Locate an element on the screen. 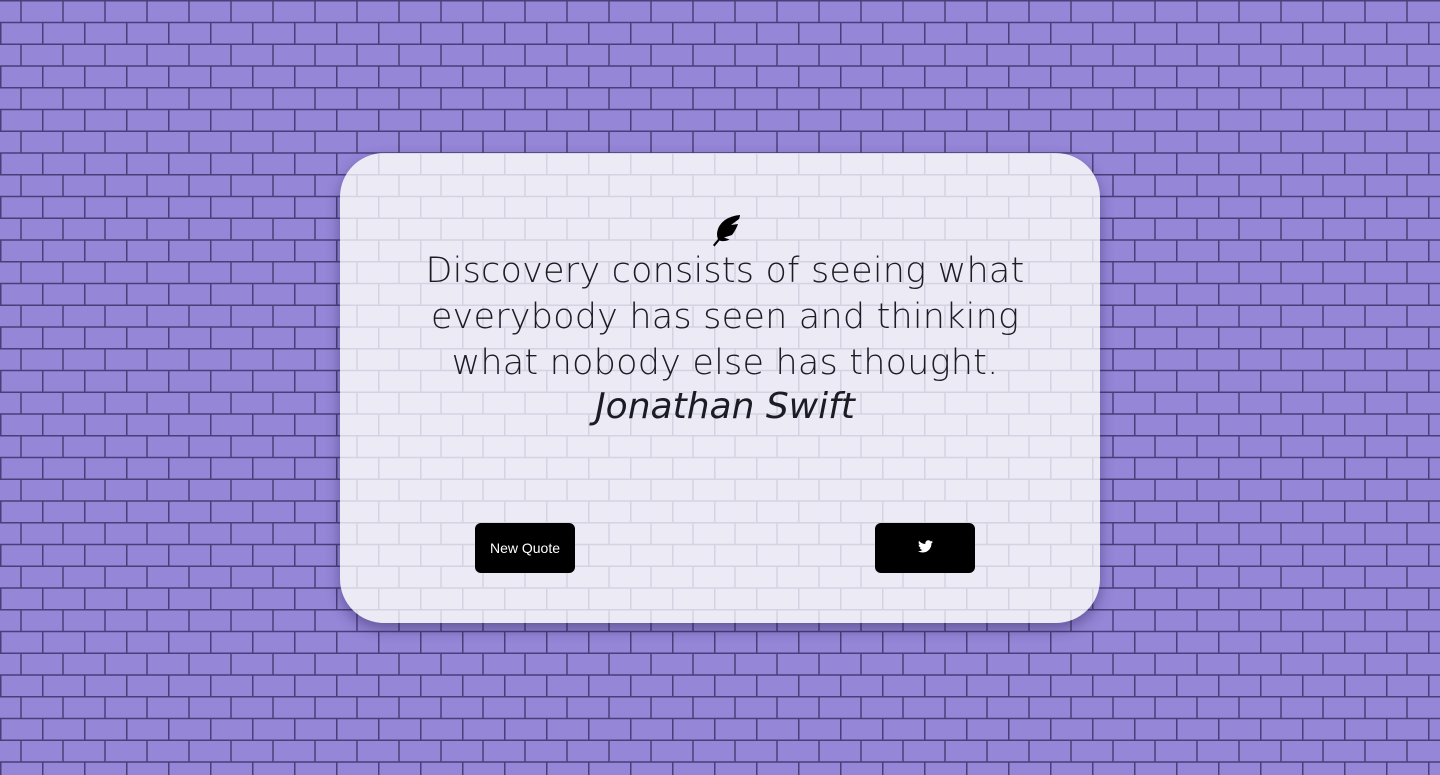 The width and height of the screenshot is (1440, 775). twitter-icon is located at coordinates (925, 548).